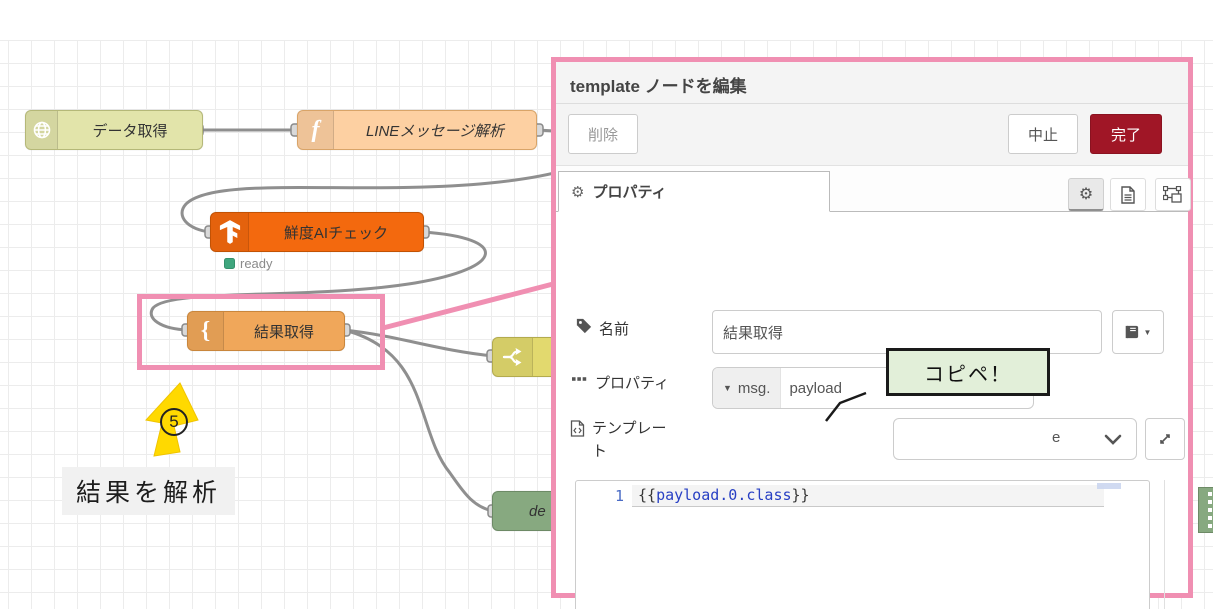 This screenshot has width=1213, height=609. Describe the element at coordinates (256, 263) in the screenshot. I see `status-text: ready` at that location.